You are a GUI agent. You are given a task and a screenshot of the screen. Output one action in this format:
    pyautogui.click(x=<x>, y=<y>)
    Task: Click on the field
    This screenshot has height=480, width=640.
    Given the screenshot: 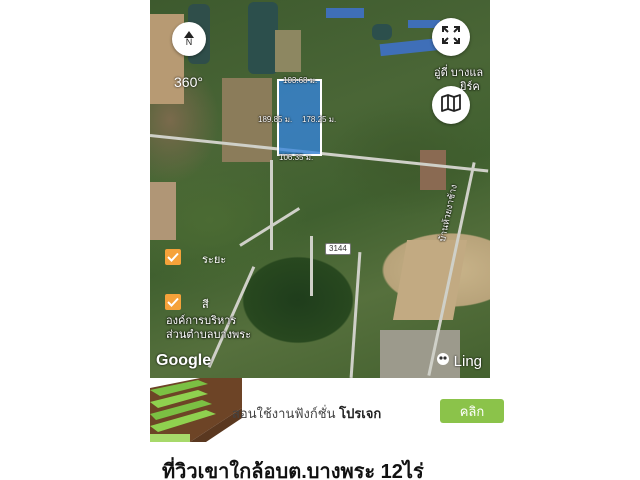 What is the action you would take?
    pyautogui.click(x=288, y=51)
    